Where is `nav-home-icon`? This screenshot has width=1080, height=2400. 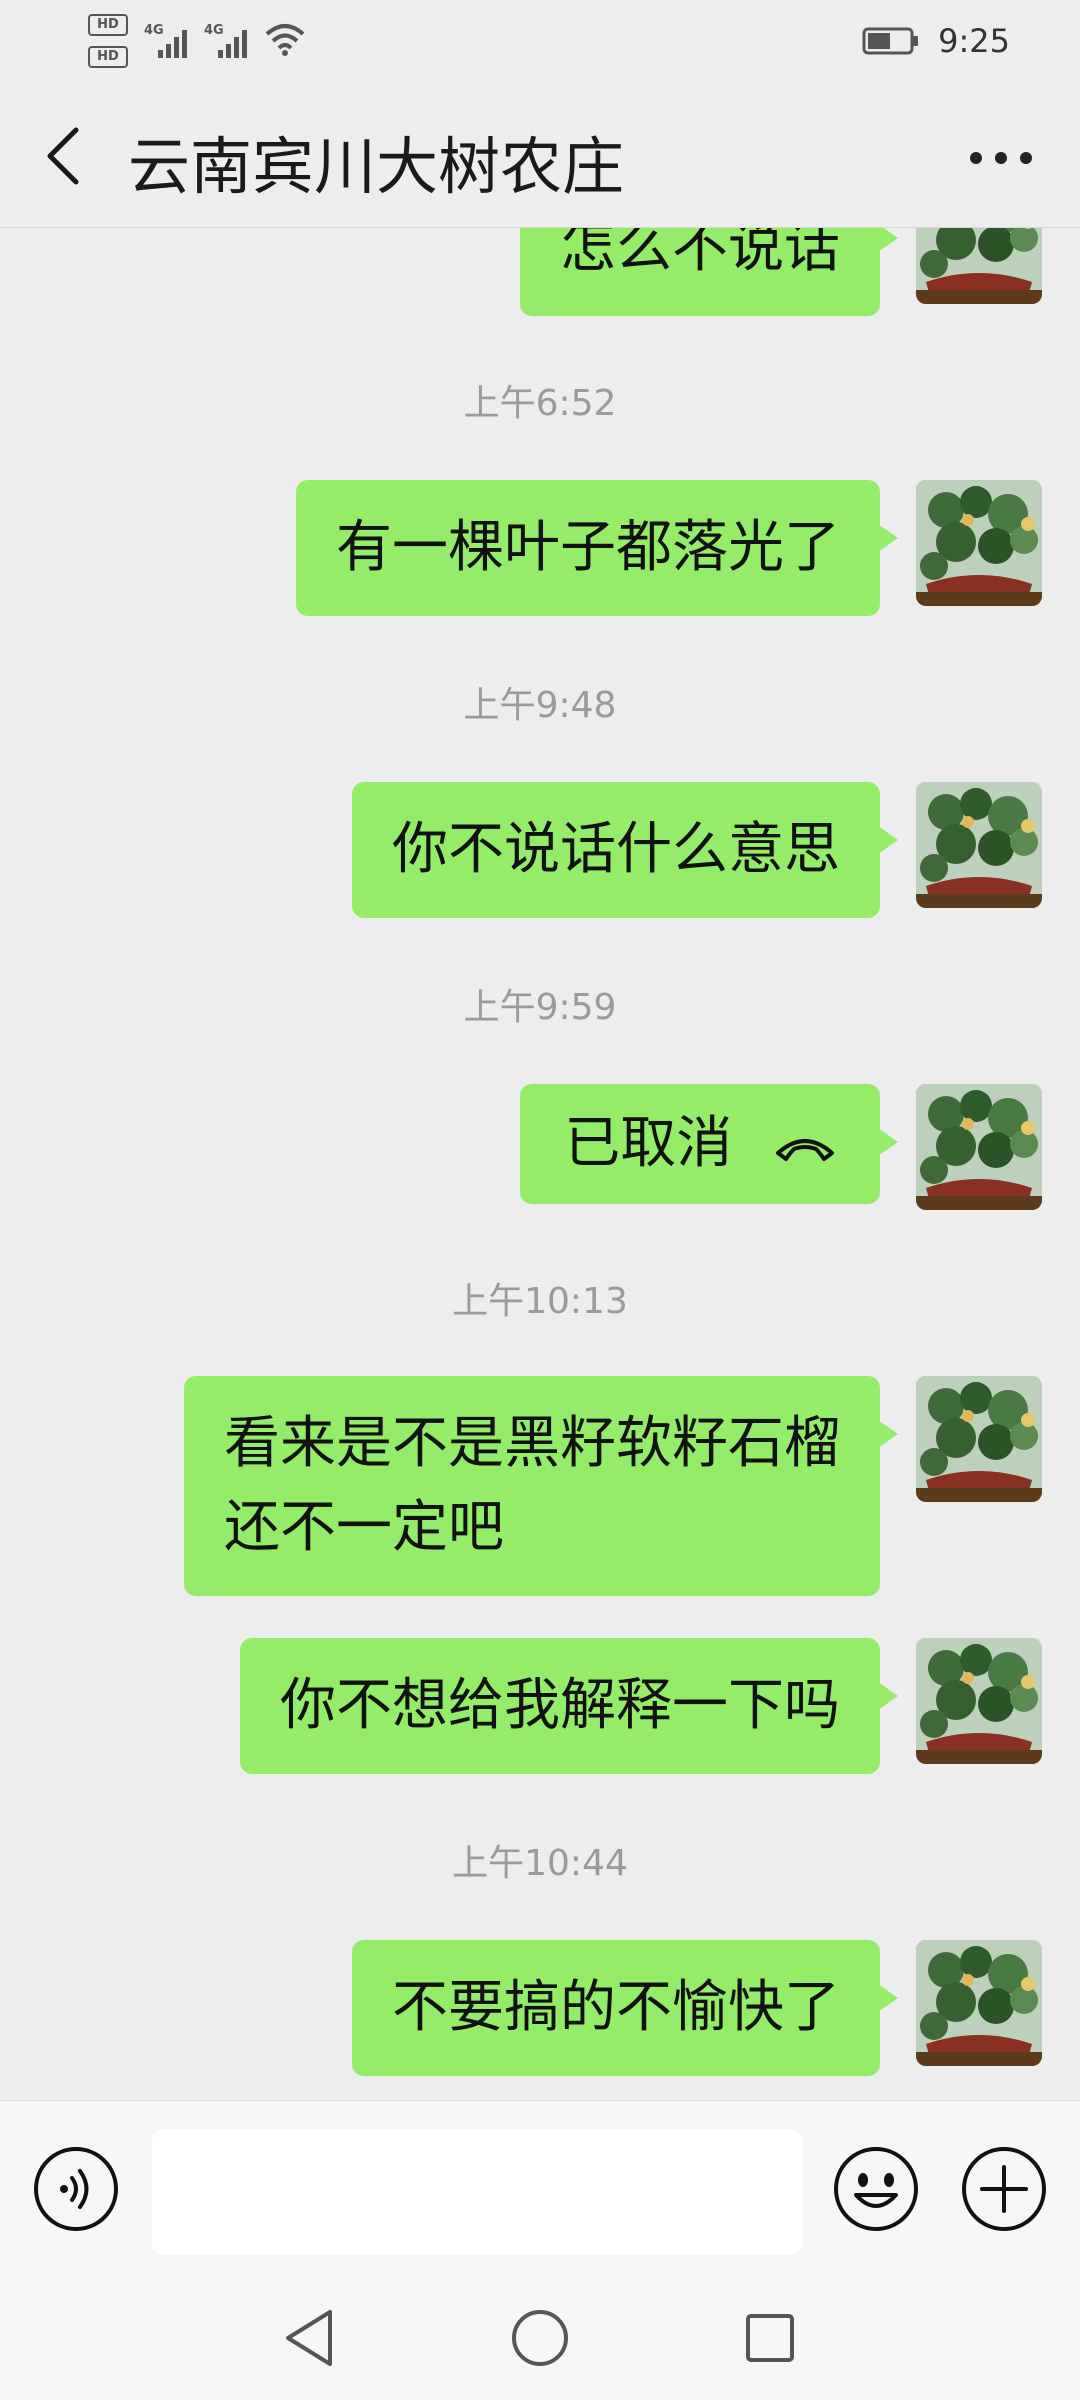 nav-home-icon is located at coordinates (540, 2338).